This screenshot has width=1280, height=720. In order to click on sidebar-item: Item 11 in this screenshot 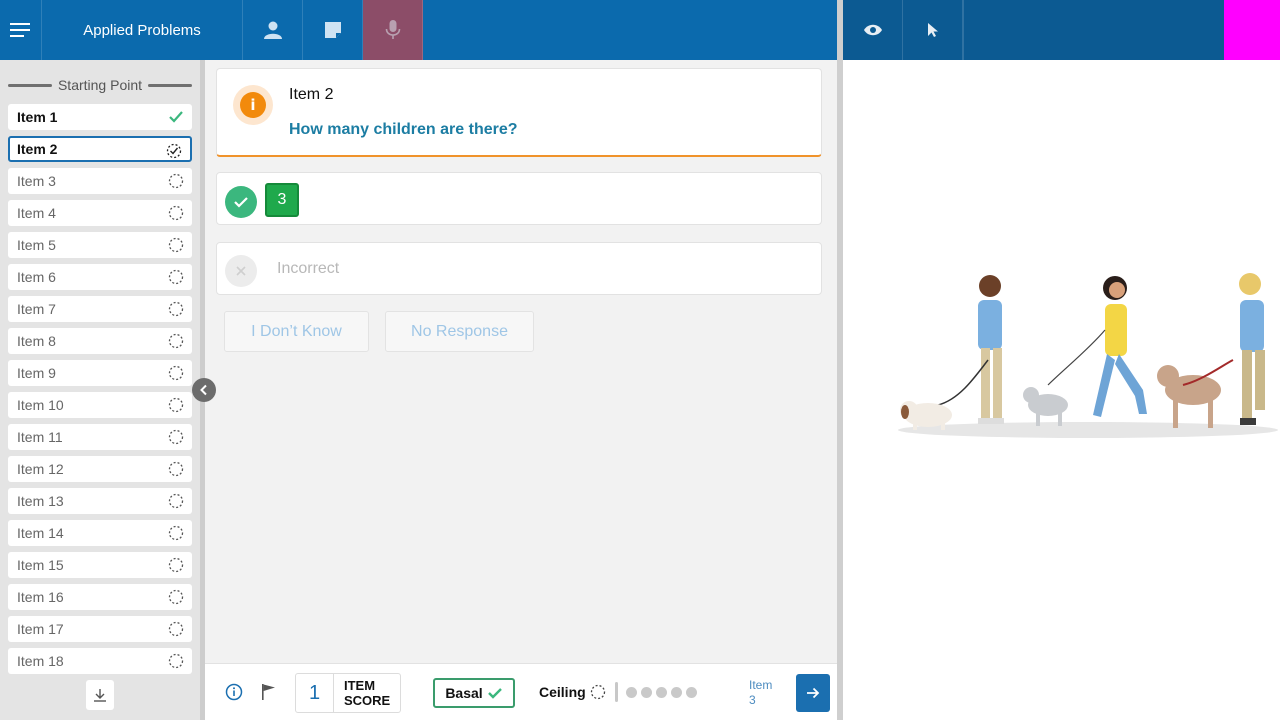, I will do `click(100, 437)`.